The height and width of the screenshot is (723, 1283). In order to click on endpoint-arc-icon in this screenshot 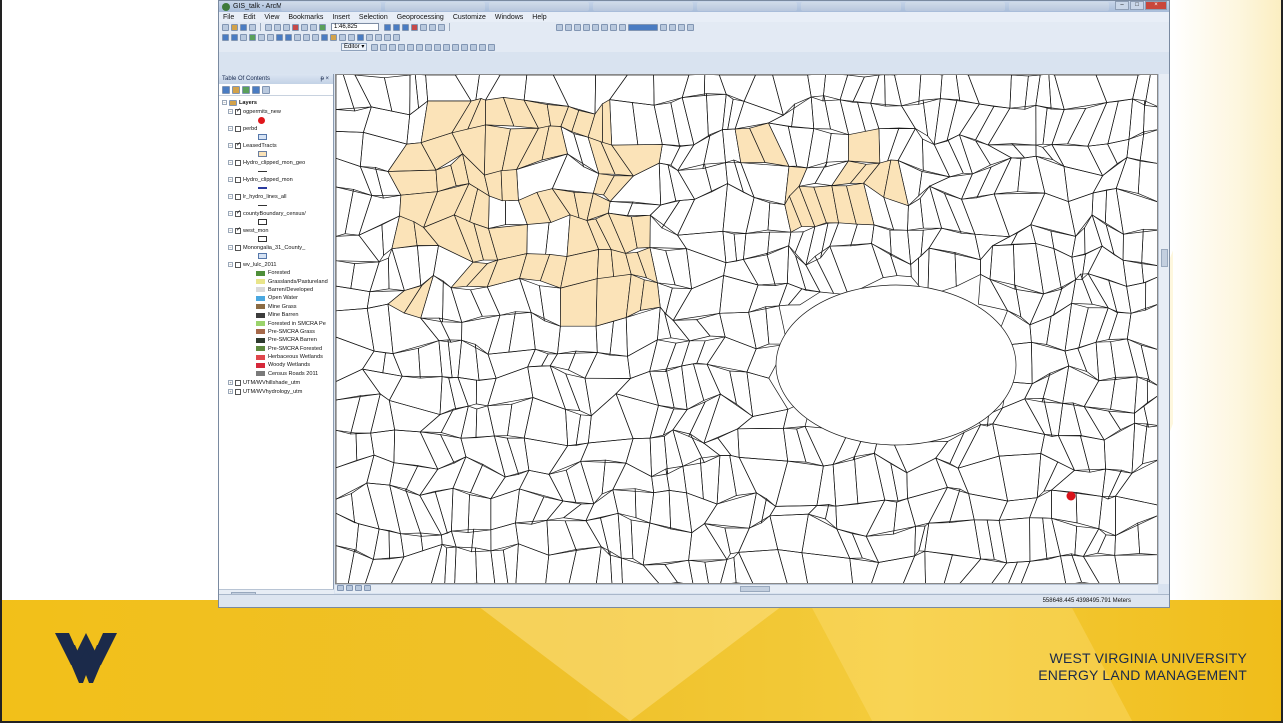, I will do `click(402, 47)`.